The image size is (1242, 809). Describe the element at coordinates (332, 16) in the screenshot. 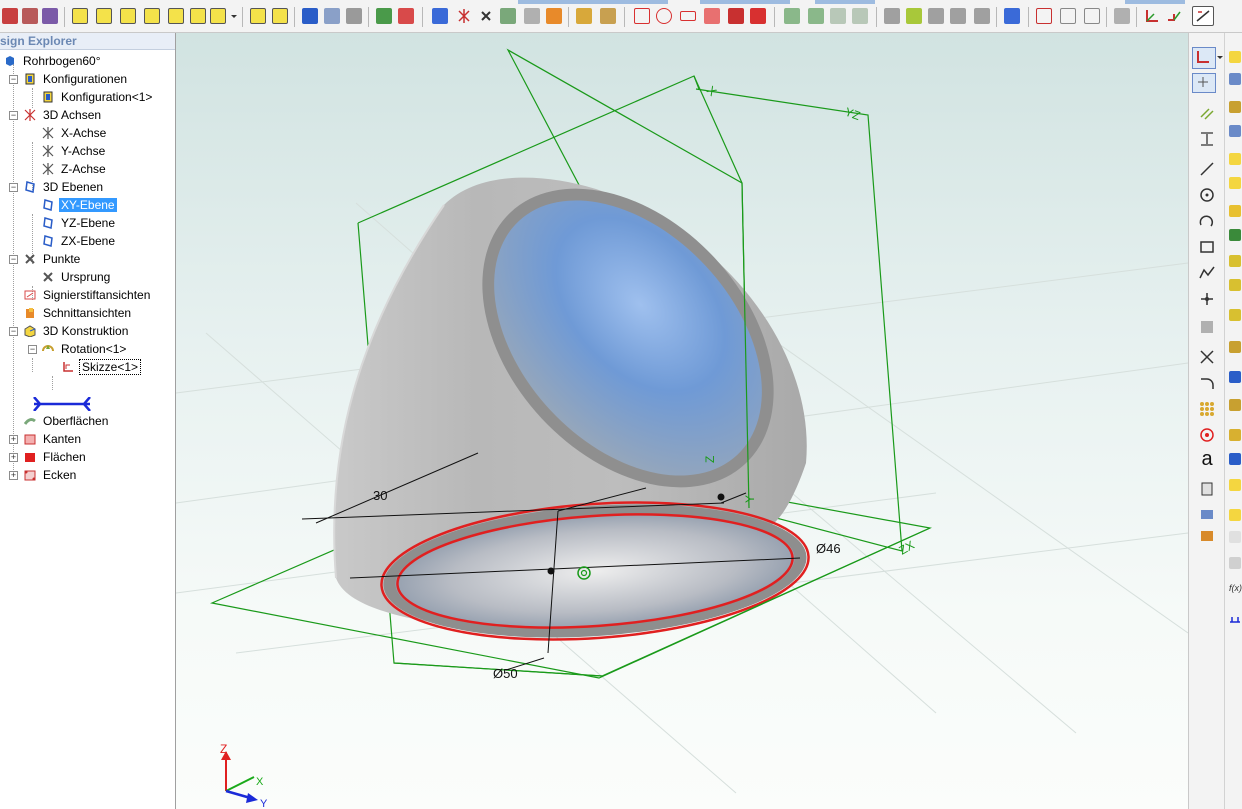

I see `shaded-edges-icon` at that location.